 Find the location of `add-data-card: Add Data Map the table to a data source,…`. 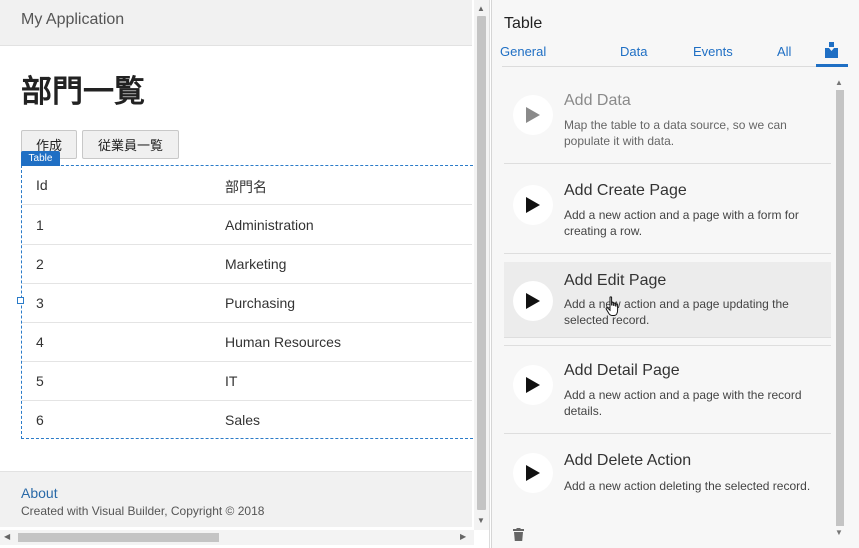

add-data-card: Add Data Map the table to a data source,… is located at coordinates (667, 121).